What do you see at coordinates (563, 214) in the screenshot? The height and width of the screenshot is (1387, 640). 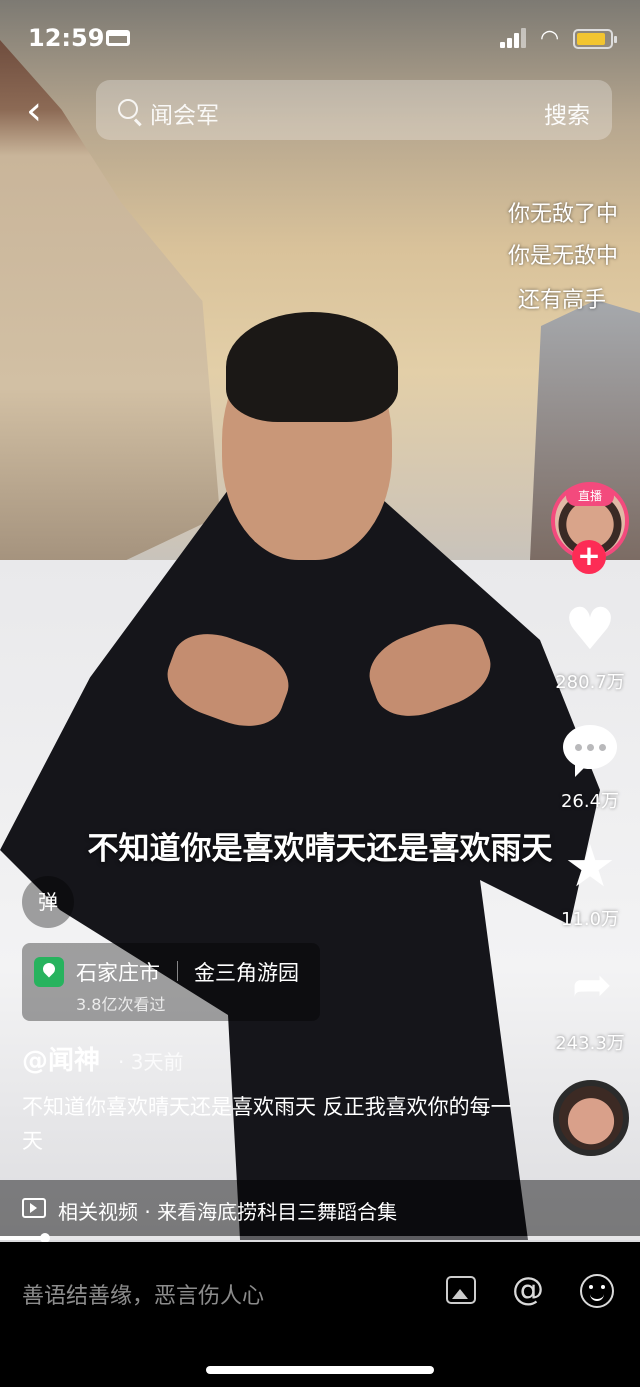 I see `danmaku-comment: 你无敌了中` at bounding box center [563, 214].